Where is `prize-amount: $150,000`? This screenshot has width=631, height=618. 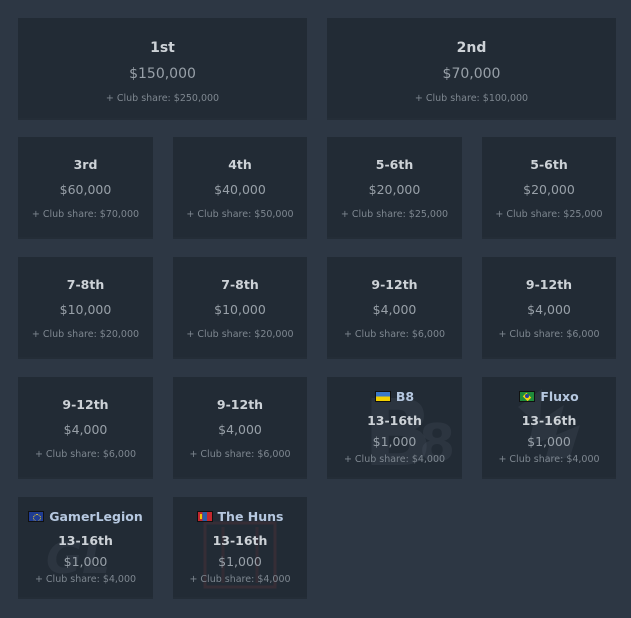 prize-amount: $150,000 is located at coordinates (162, 74).